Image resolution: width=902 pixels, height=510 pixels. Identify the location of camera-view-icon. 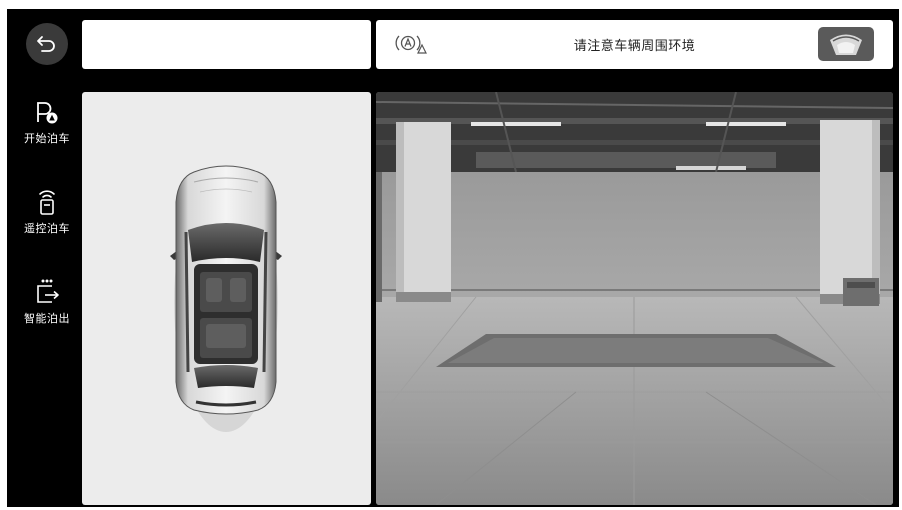
(846, 44).